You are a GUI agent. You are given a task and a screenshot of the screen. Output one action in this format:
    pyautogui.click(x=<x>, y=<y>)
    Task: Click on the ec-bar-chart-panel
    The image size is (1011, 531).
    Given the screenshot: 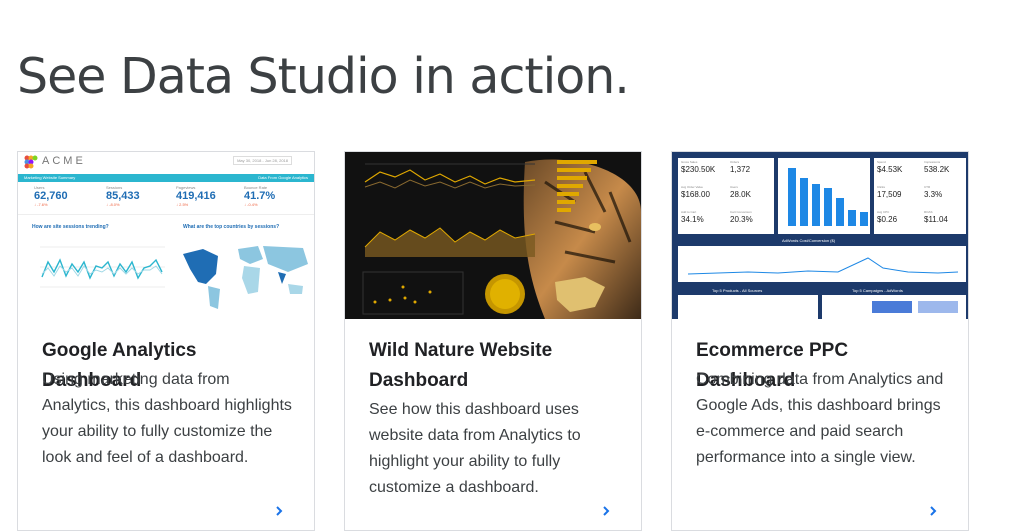 What is the action you would take?
    pyautogui.click(x=824, y=196)
    